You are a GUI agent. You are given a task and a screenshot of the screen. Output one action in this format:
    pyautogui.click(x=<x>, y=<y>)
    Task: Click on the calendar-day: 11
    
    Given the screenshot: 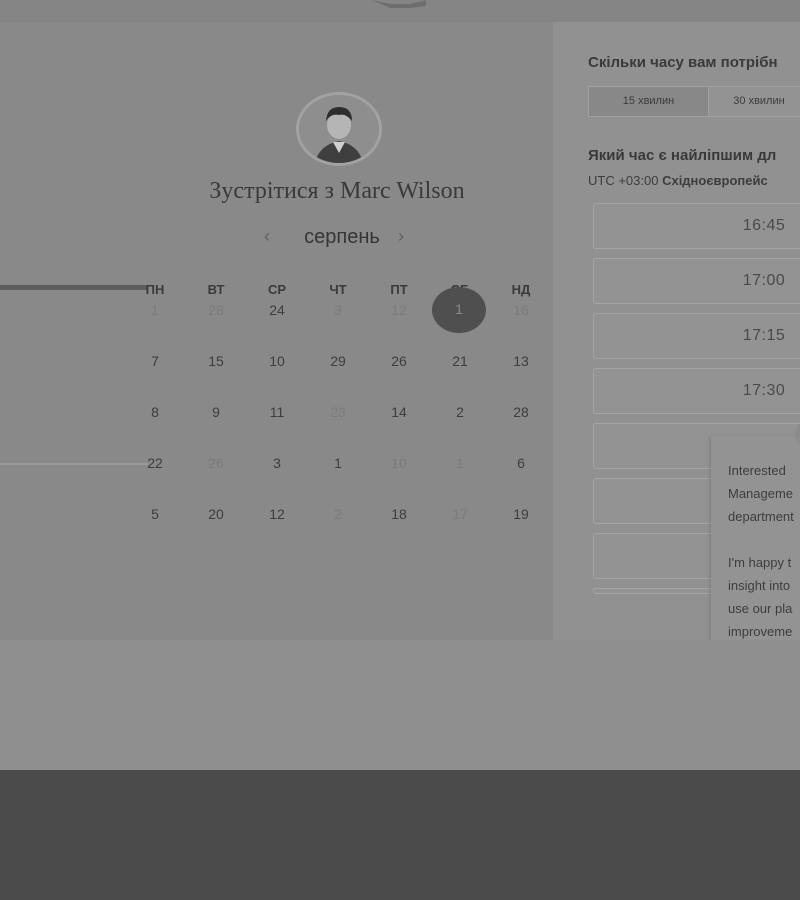 What is the action you would take?
    pyautogui.click(x=277, y=412)
    